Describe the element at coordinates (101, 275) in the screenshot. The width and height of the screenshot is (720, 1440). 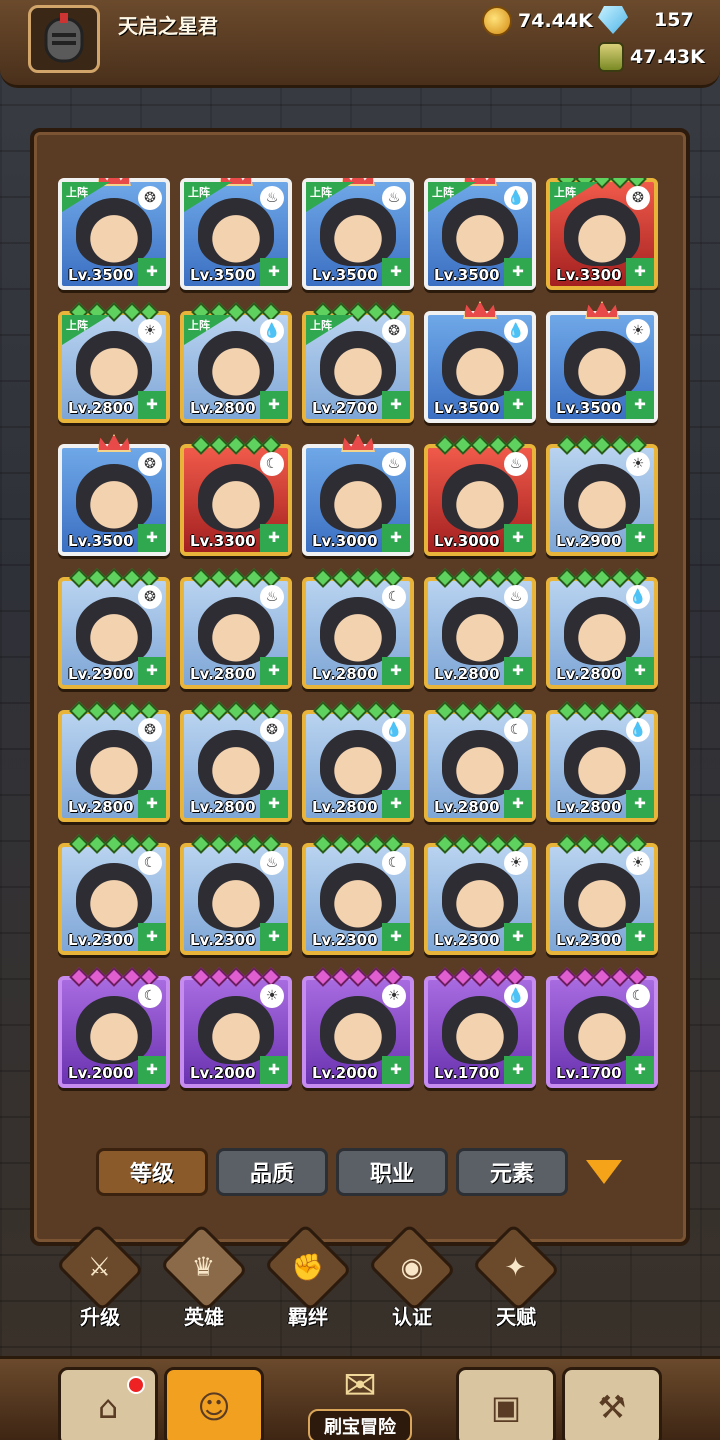
I see `hero-level: Lv.3500` at that location.